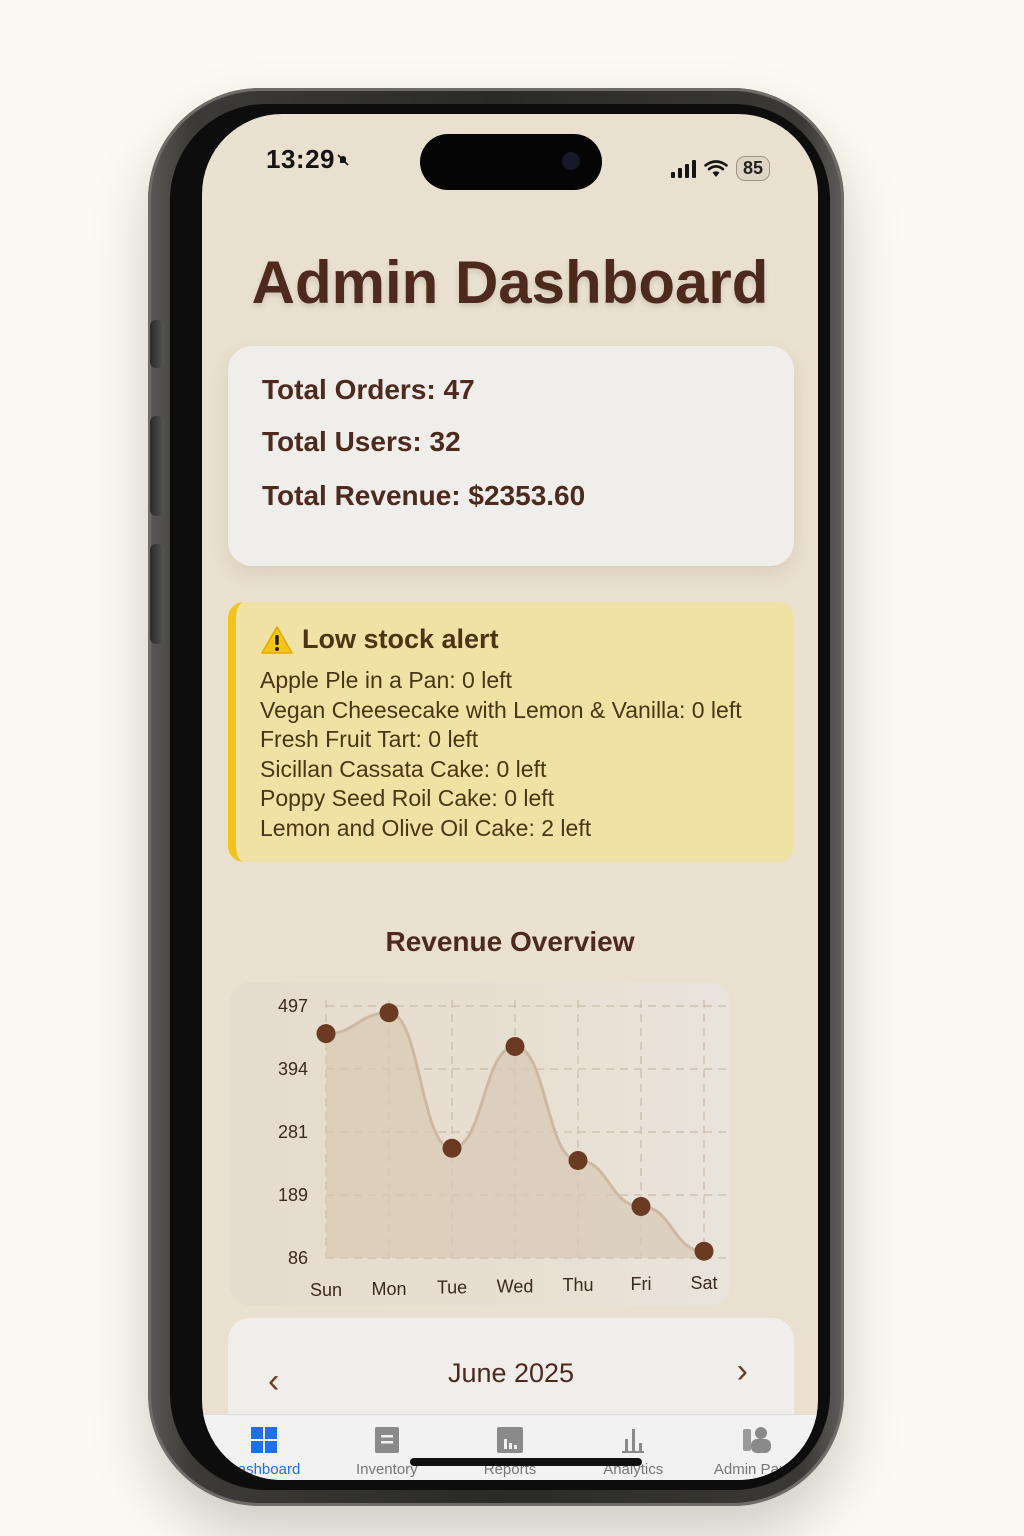 The height and width of the screenshot is (1536, 1024). Describe the element at coordinates (683, 168) in the screenshot. I see `cellular-signal-icon` at that location.